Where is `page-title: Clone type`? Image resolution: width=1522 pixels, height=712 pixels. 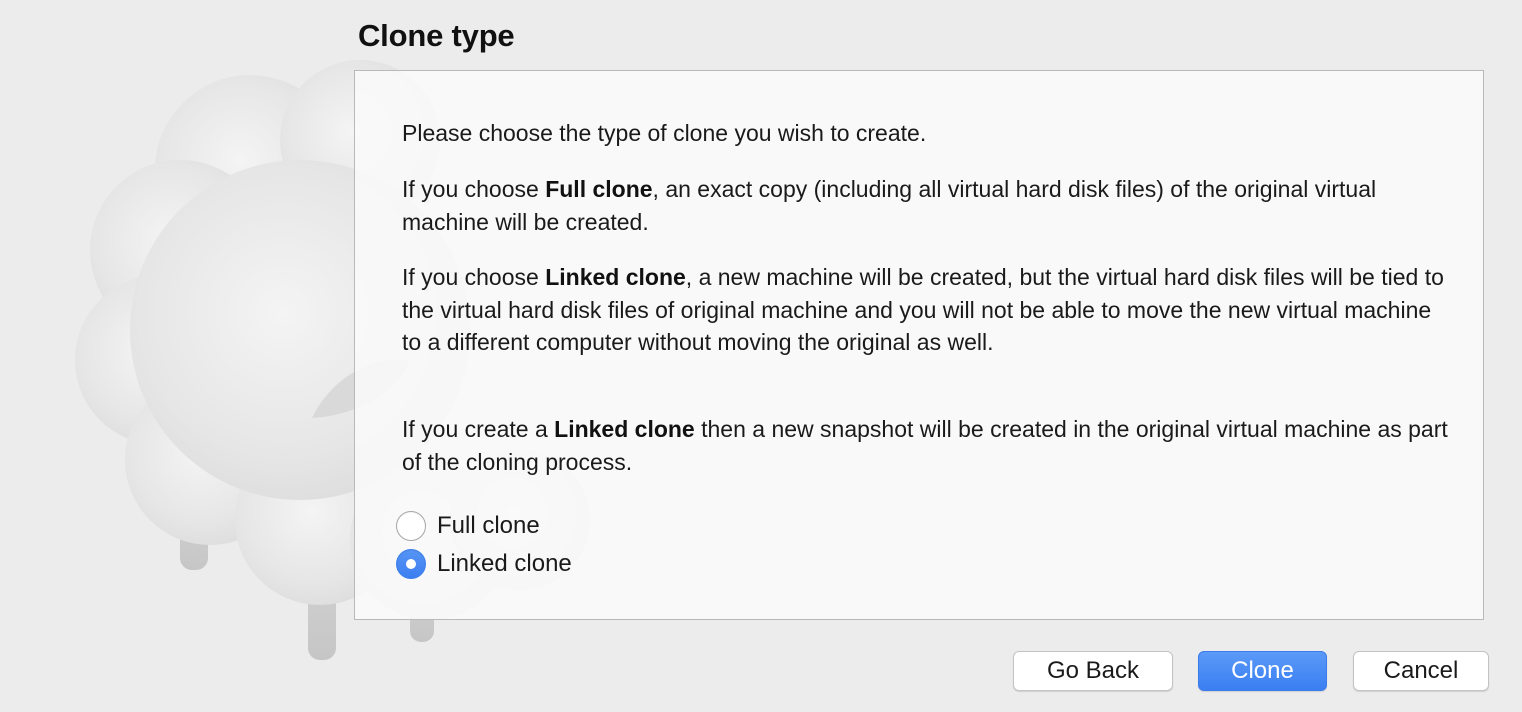
page-title: Clone type is located at coordinates (436, 35).